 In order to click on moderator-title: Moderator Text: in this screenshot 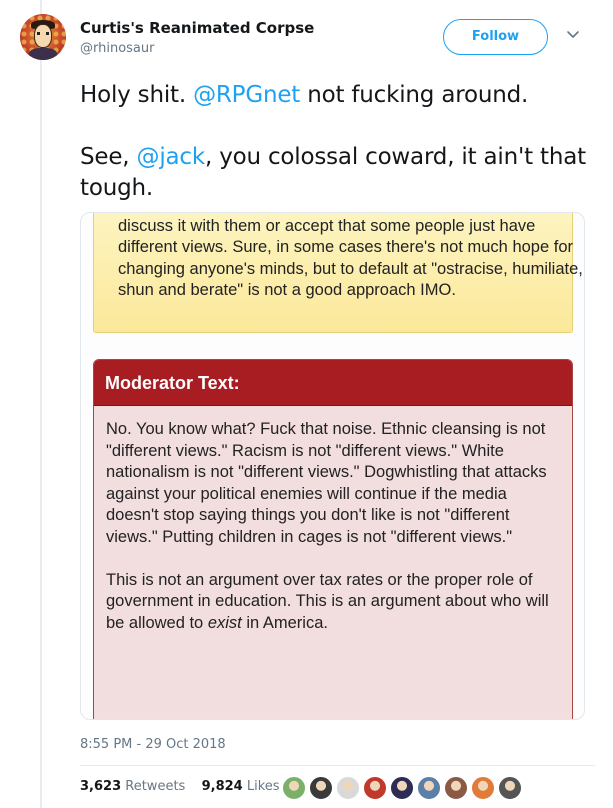, I will do `click(333, 383)`.